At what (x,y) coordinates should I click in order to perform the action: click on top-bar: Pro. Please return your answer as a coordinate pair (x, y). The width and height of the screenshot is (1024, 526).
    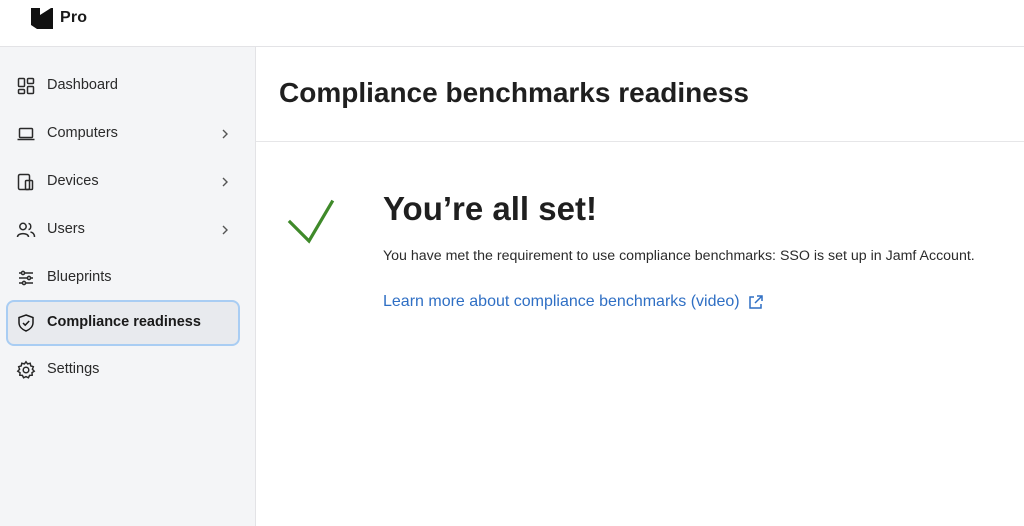
    Looking at the image, I should click on (512, 23).